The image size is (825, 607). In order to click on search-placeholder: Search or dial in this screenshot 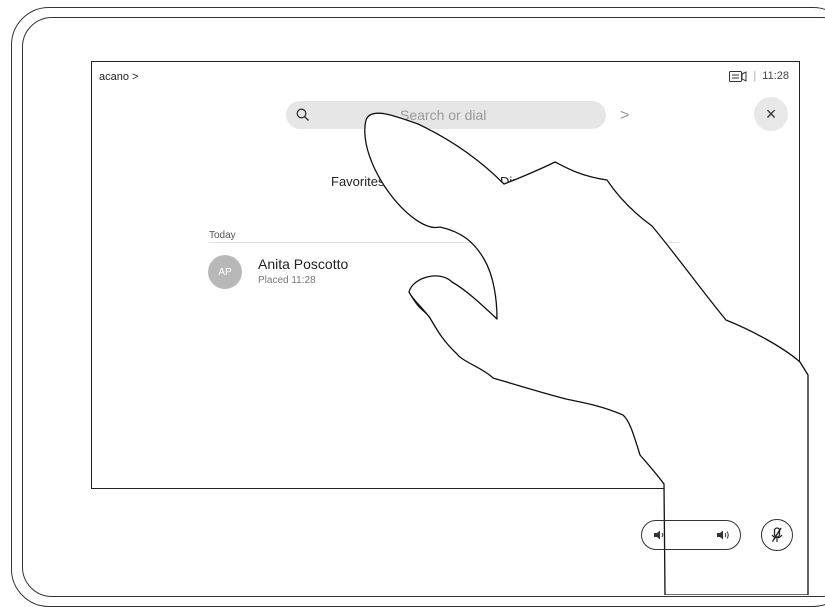, I will do `click(443, 115)`.